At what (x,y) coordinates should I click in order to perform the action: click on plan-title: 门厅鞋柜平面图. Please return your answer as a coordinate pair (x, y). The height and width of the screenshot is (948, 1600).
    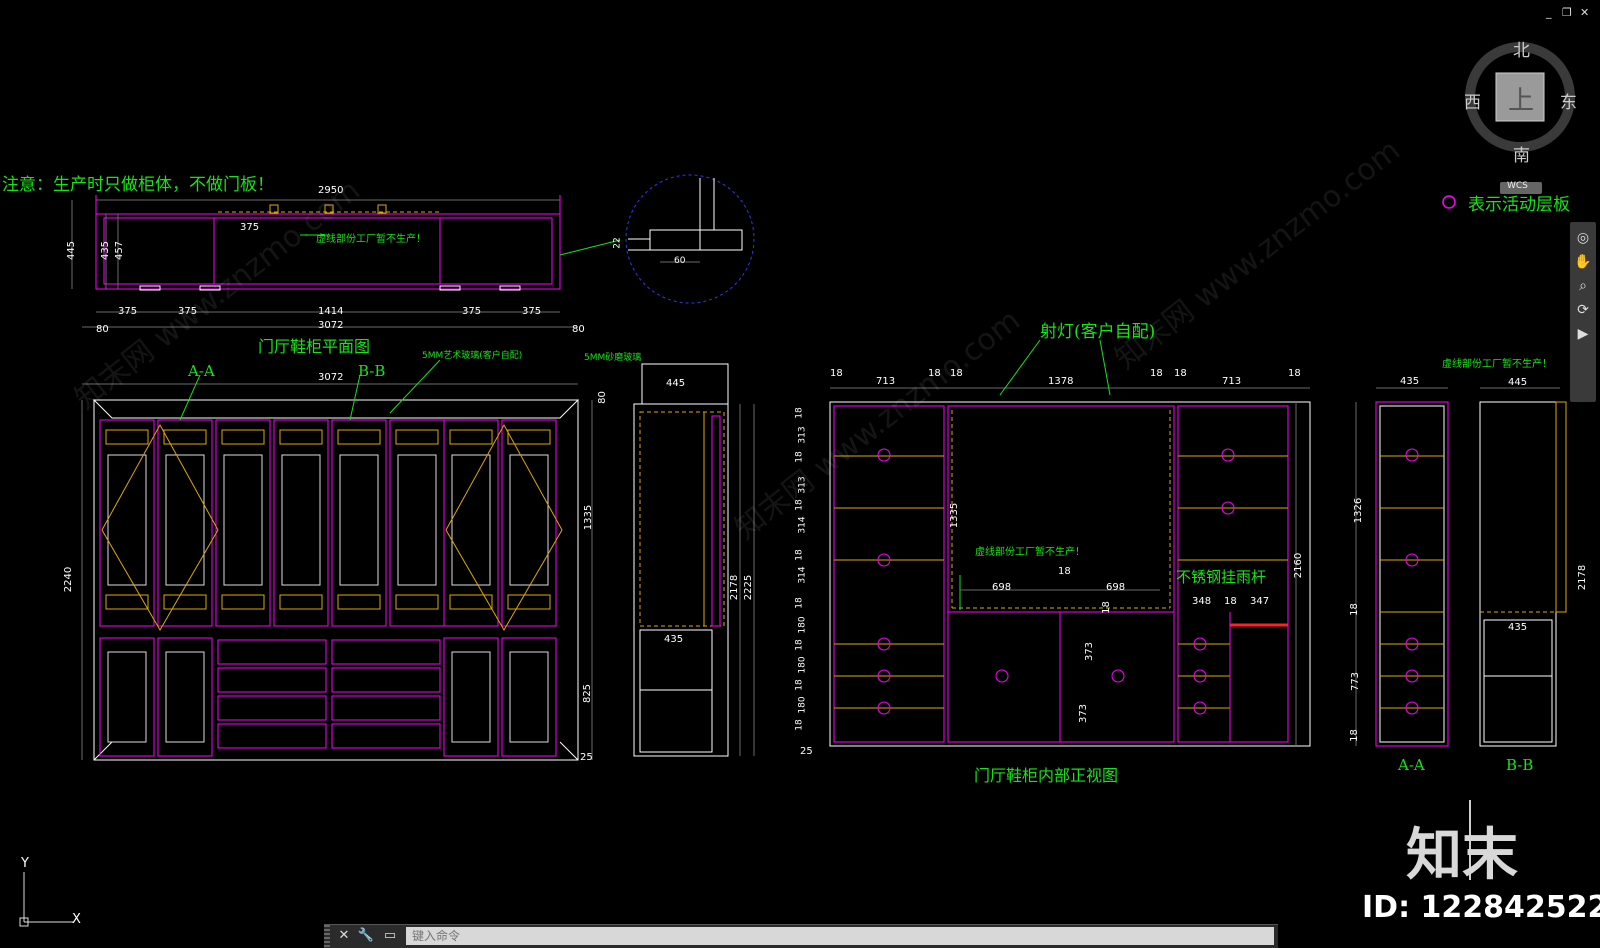
    Looking at the image, I should click on (314, 346).